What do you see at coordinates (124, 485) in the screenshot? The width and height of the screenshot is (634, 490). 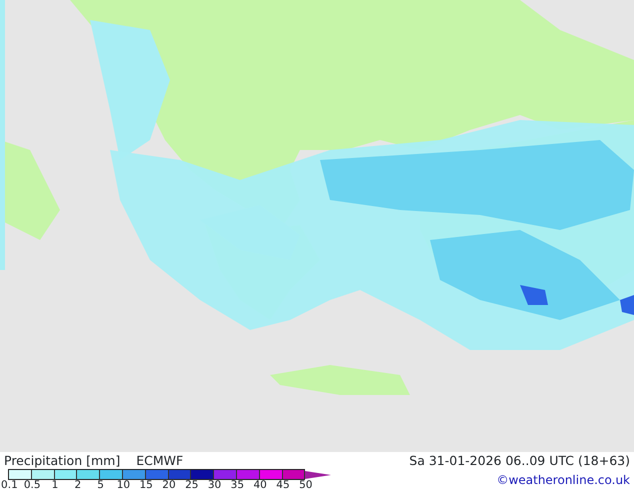 I see `legend-label: 10` at bounding box center [124, 485].